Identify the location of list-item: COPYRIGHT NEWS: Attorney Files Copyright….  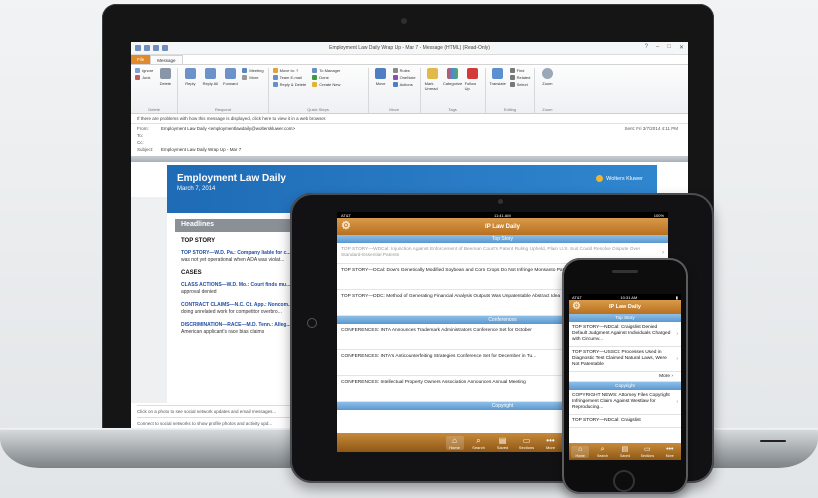
(625, 402).